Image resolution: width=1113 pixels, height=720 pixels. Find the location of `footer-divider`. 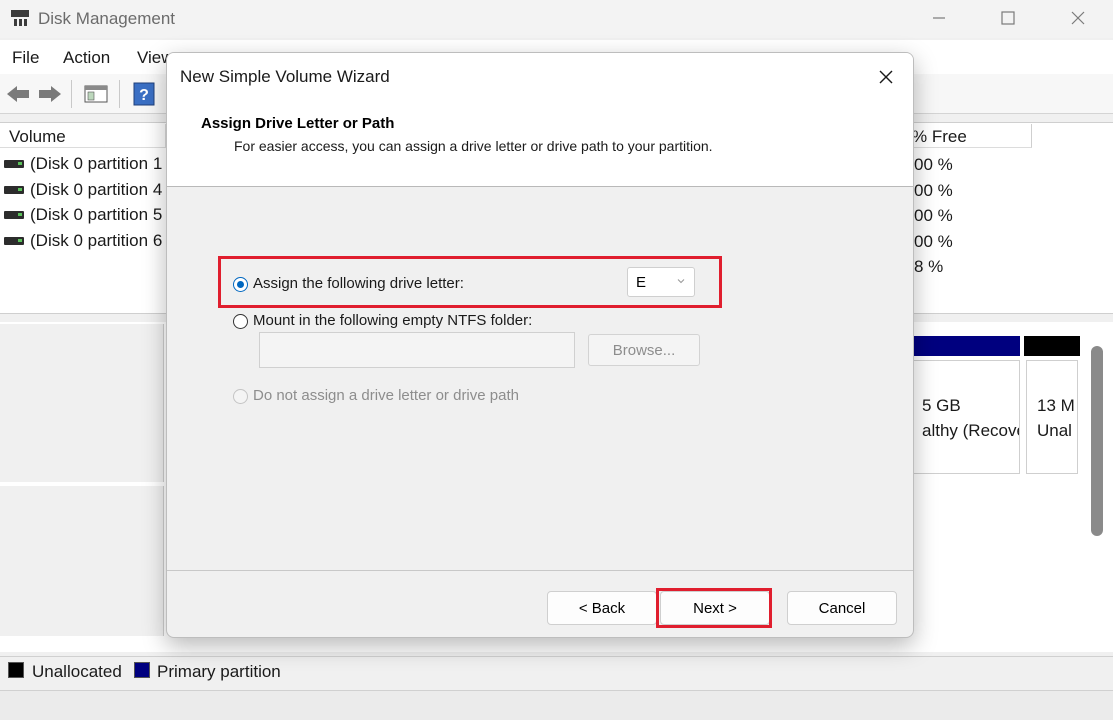

footer-divider is located at coordinates (540, 570).